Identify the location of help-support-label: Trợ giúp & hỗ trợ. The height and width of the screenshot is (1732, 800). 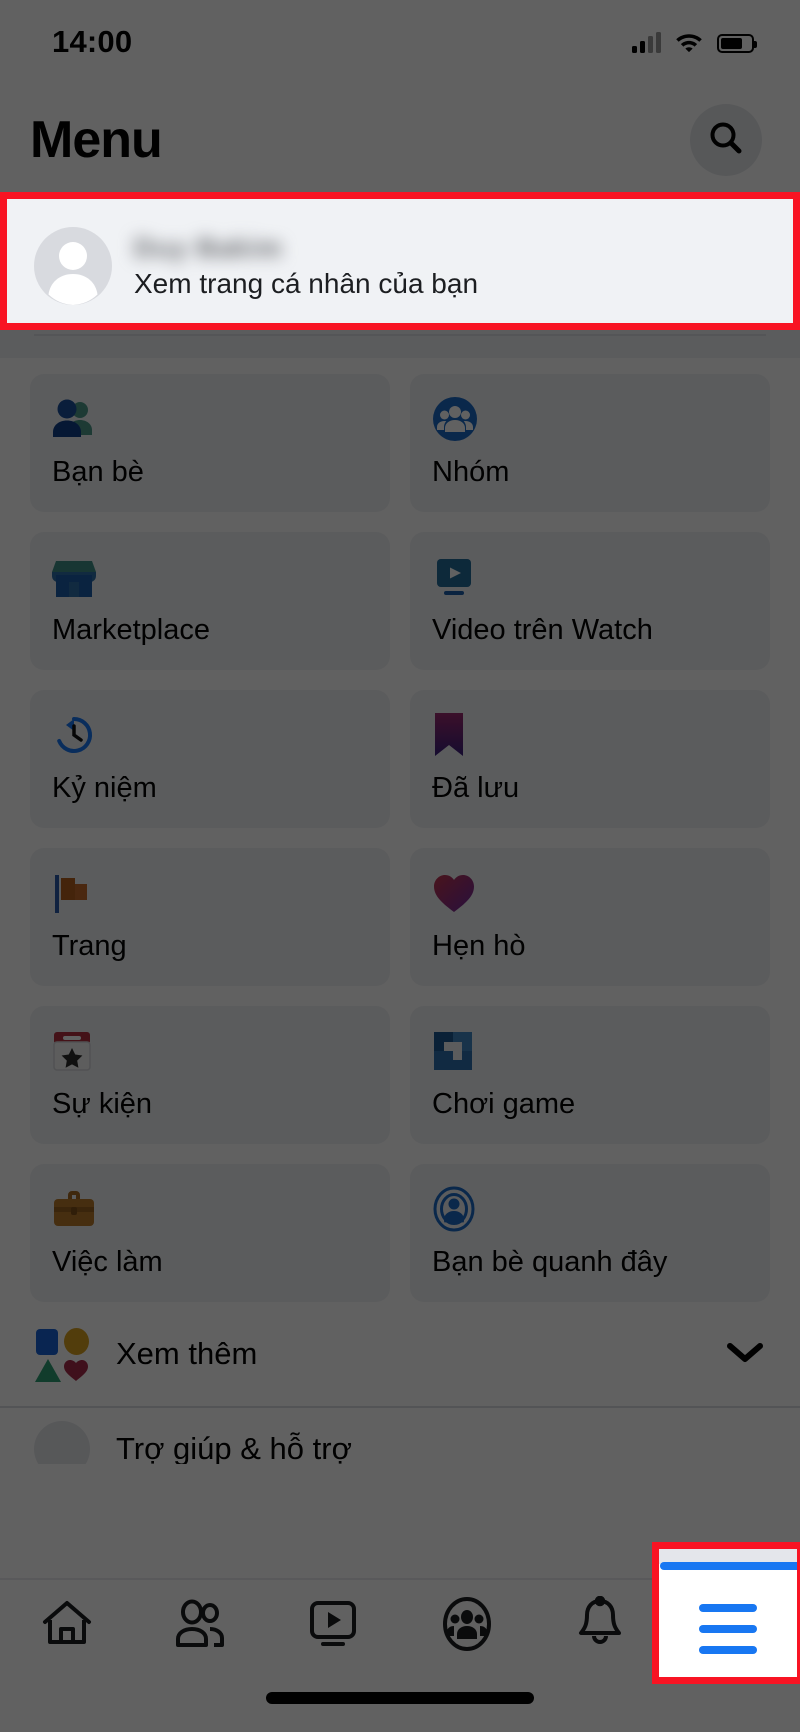
(234, 1447).